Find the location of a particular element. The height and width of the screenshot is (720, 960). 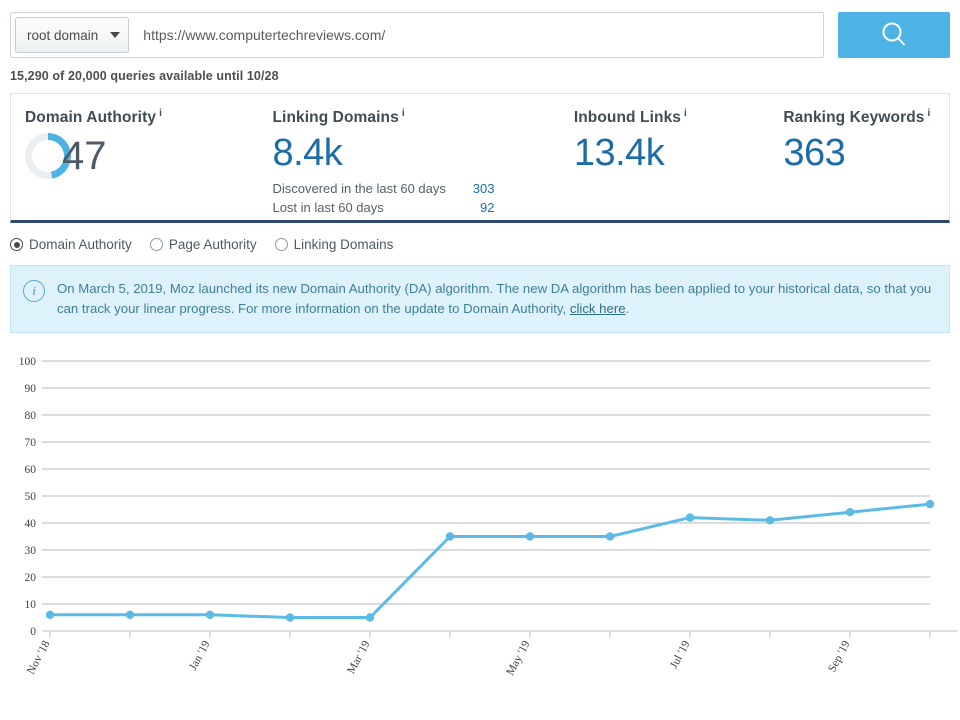

metric-title: Linking Domains i is located at coordinates (415, 117).